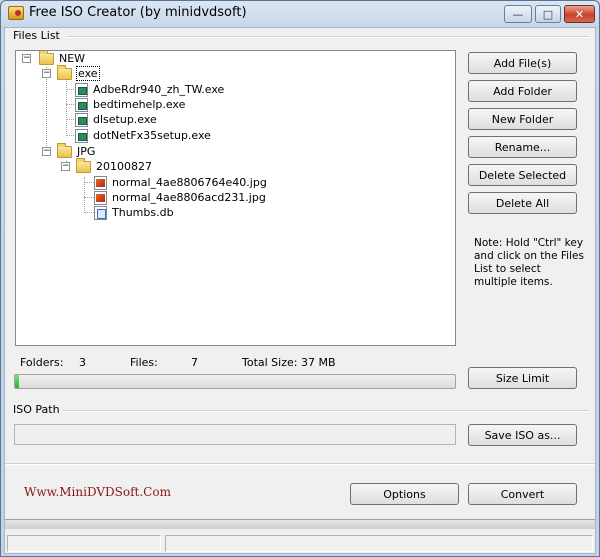 Image resolution: width=600 pixels, height=557 pixels. I want to click on tree-node-label: normal_4ae8806764e40.jpg, so click(189, 182).